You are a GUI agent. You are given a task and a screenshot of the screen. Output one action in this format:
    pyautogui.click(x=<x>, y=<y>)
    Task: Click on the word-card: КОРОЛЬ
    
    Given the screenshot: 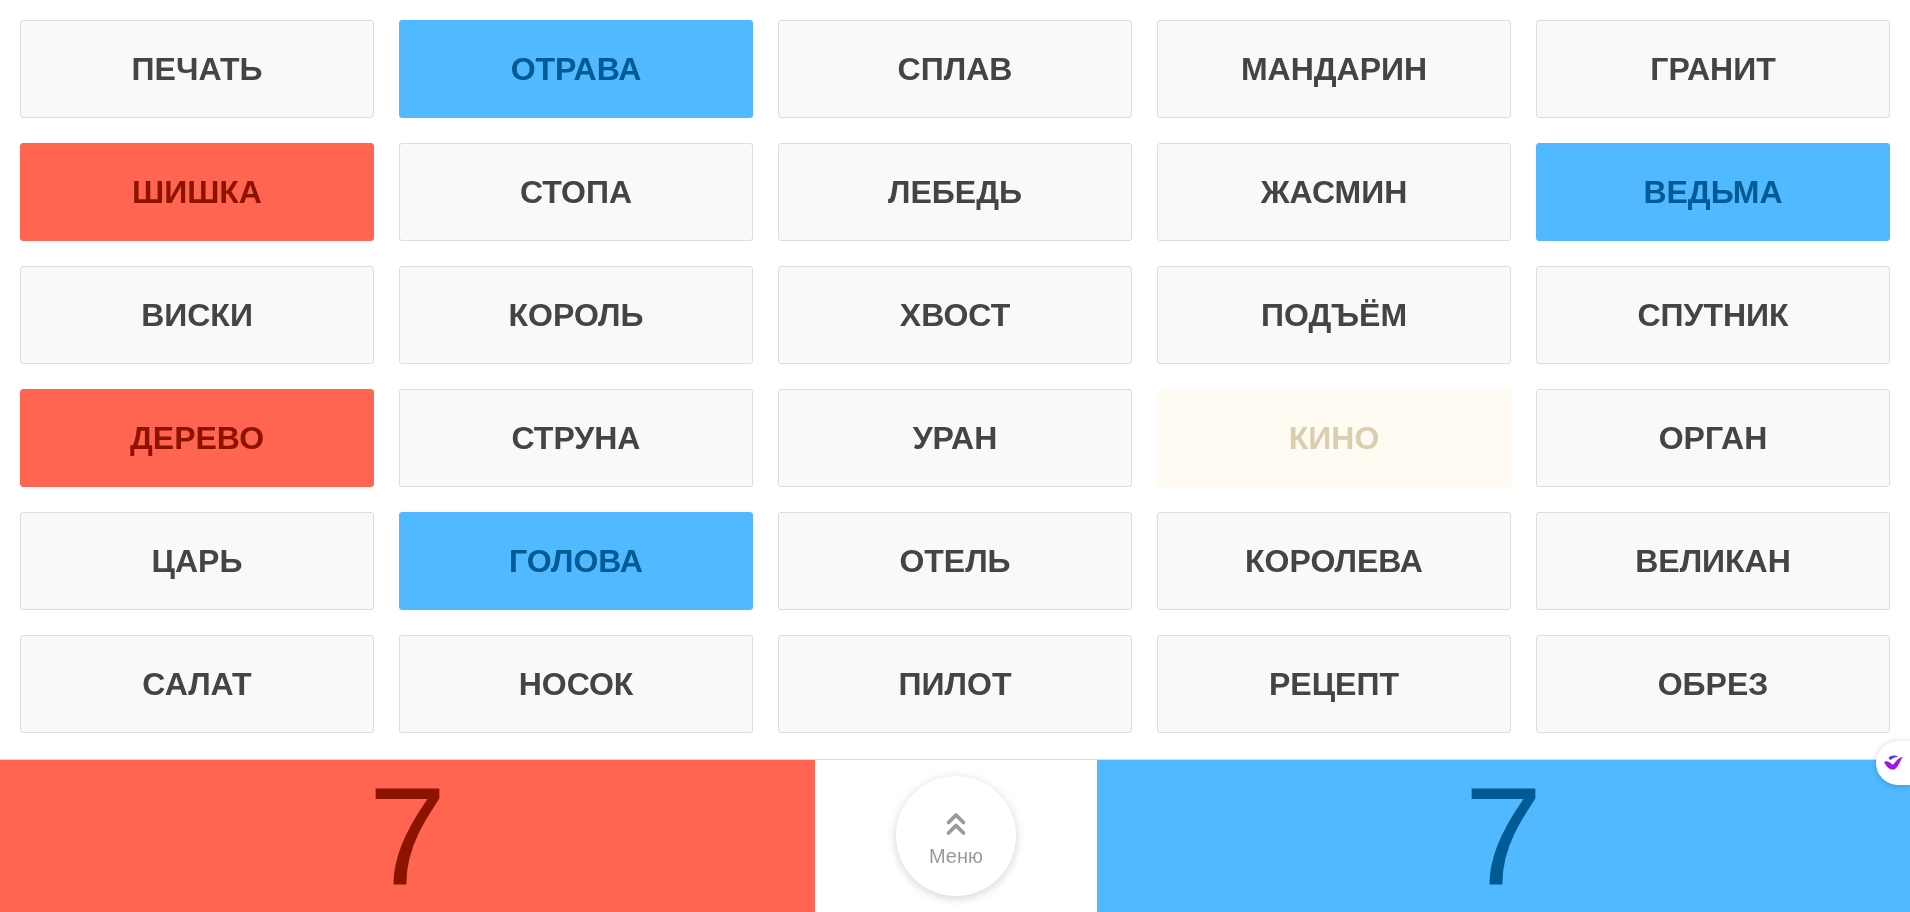 What is the action you would take?
    pyautogui.click(x=576, y=315)
    